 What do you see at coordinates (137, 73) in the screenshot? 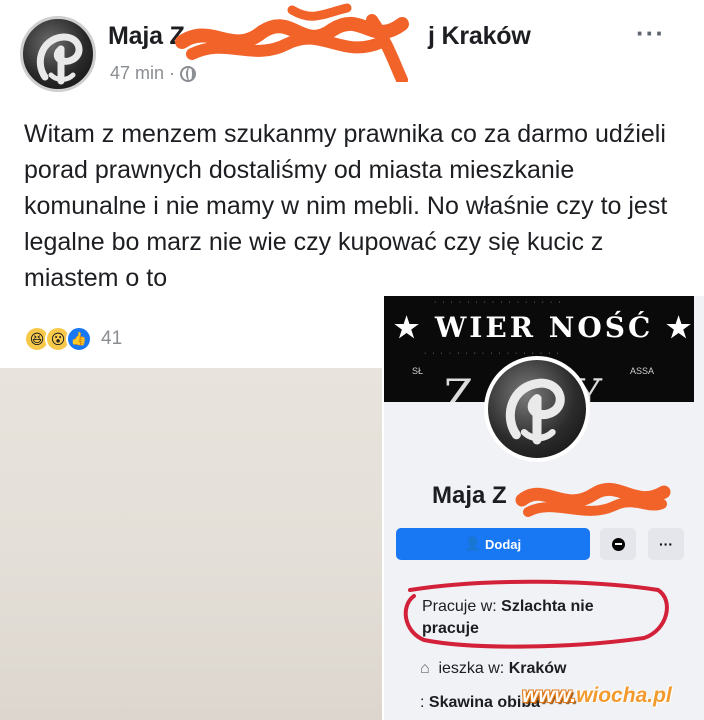
I see `post-time: 47 min` at bounding box center [137, 73].